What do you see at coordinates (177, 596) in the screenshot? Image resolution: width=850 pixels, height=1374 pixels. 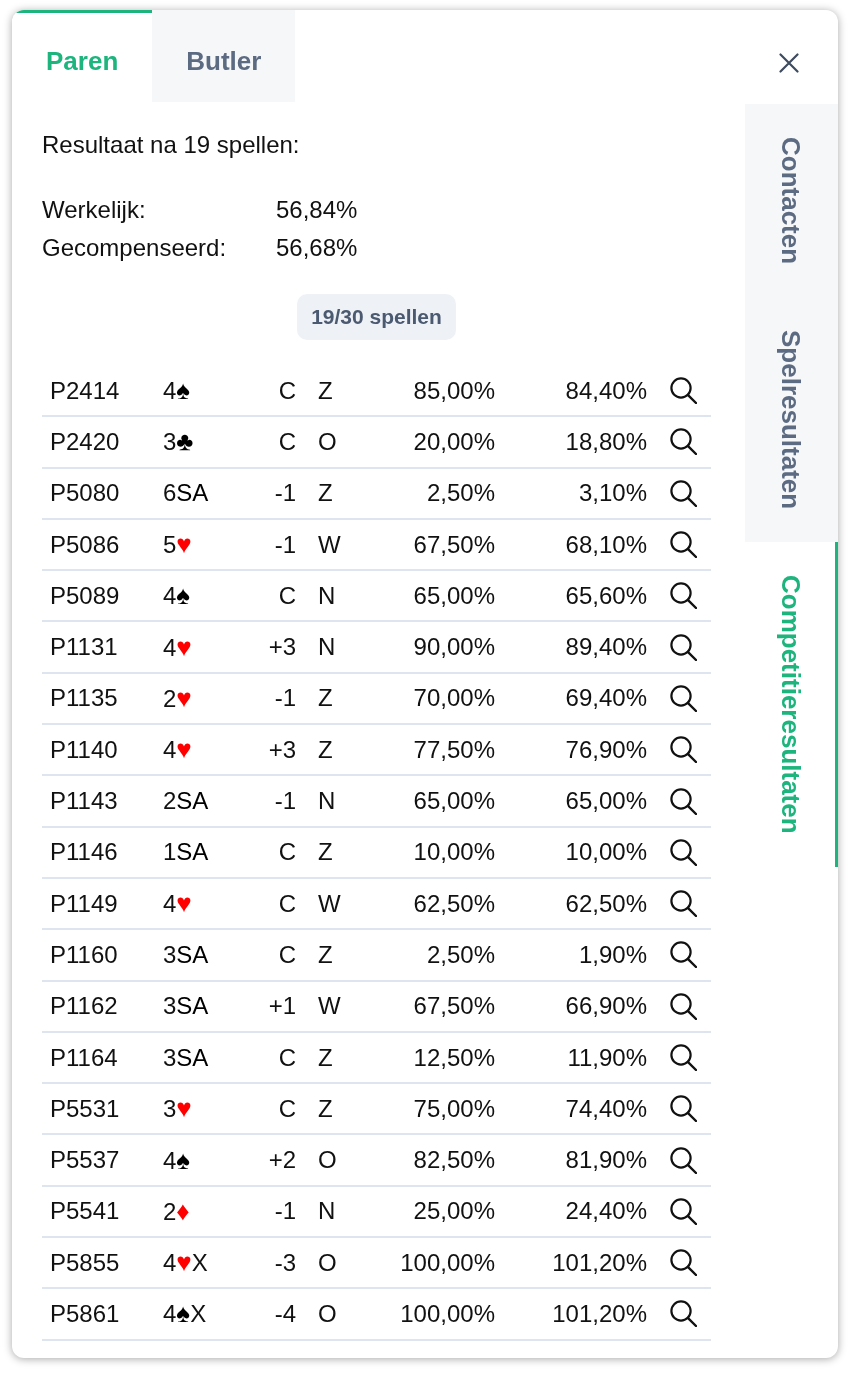 I see `contract-text: 4♠` at bounding box center [177, 596].